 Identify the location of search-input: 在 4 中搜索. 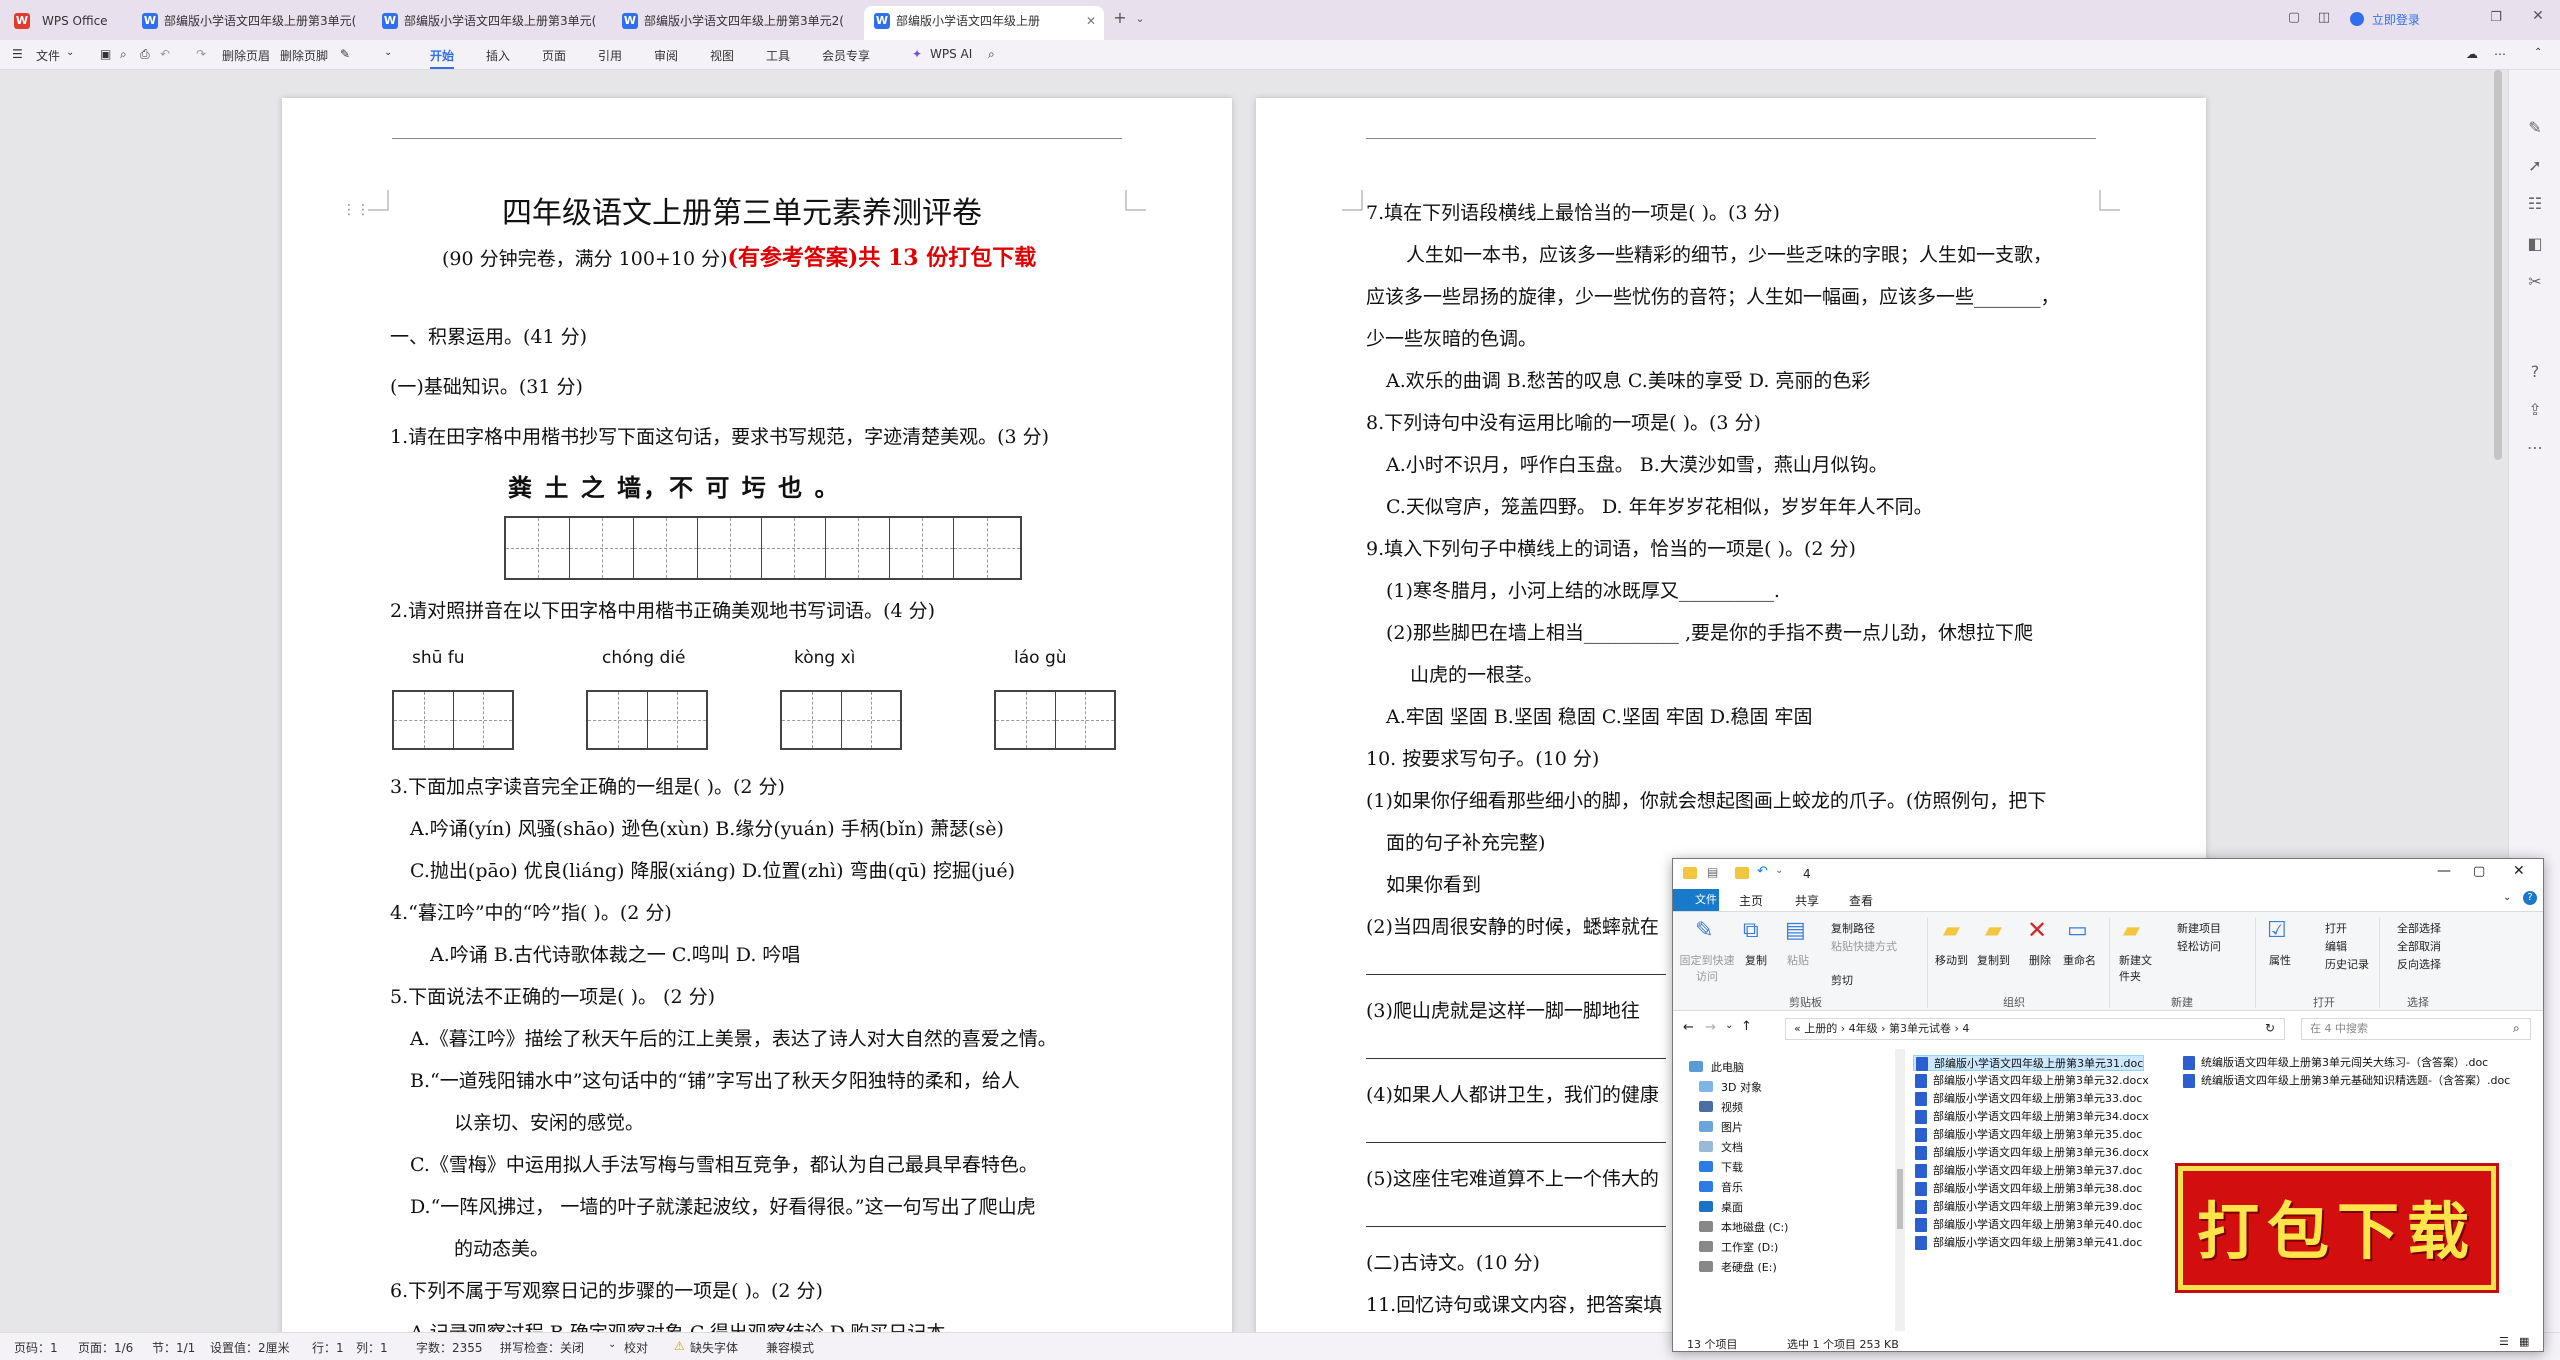
(2416, 1029).